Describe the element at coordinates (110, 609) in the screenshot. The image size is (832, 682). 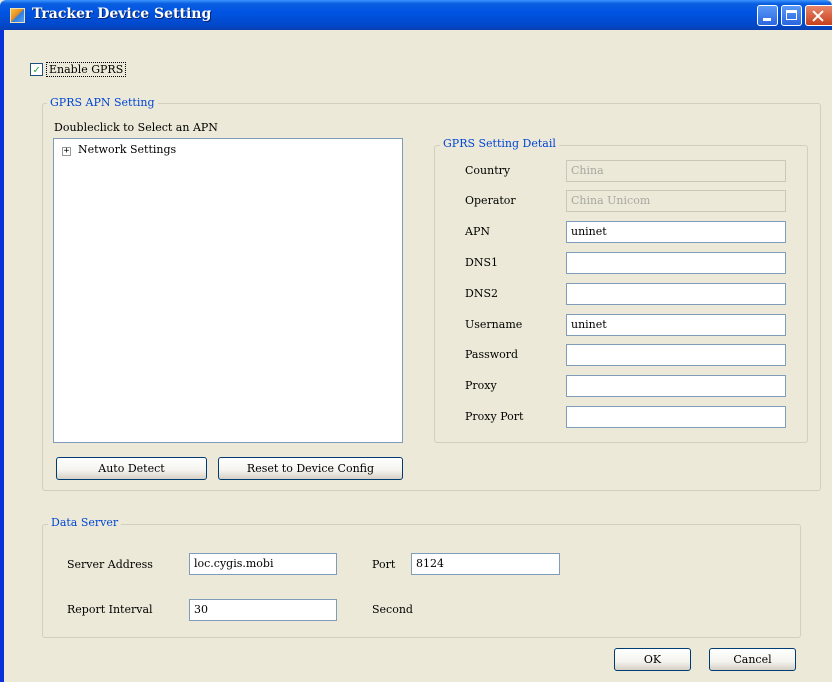
I see `report-interval-label: Report Interval` at that location.